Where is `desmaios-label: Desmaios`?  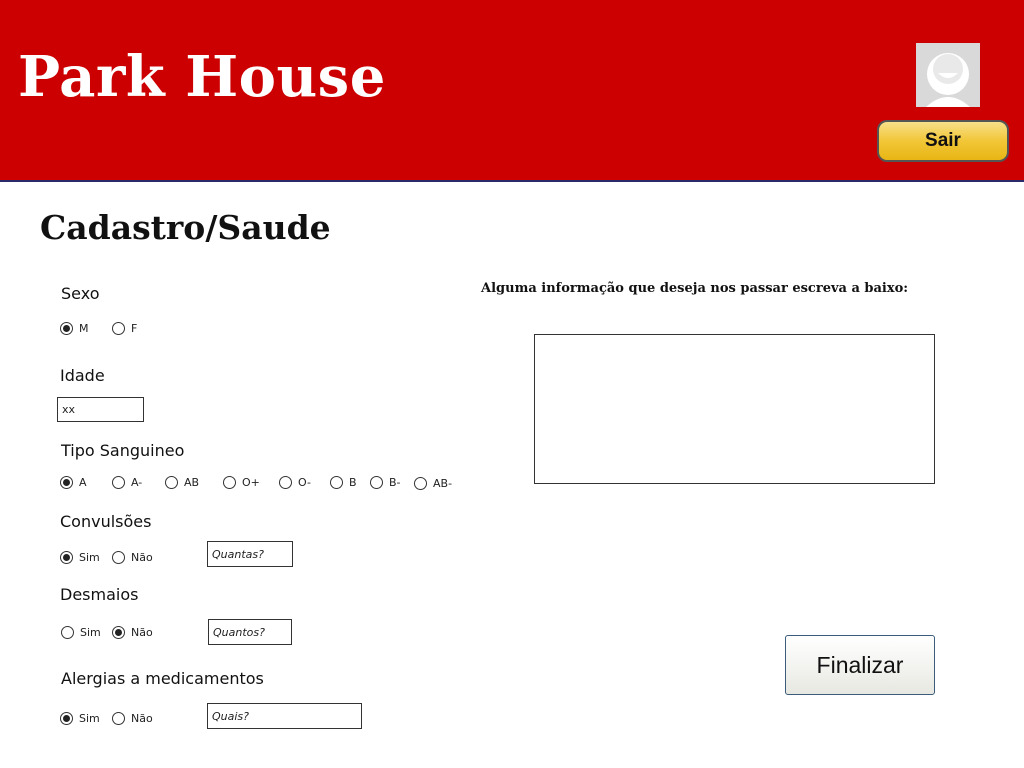
desmaios-label: Desmaios is located at coordinates (99, 594).